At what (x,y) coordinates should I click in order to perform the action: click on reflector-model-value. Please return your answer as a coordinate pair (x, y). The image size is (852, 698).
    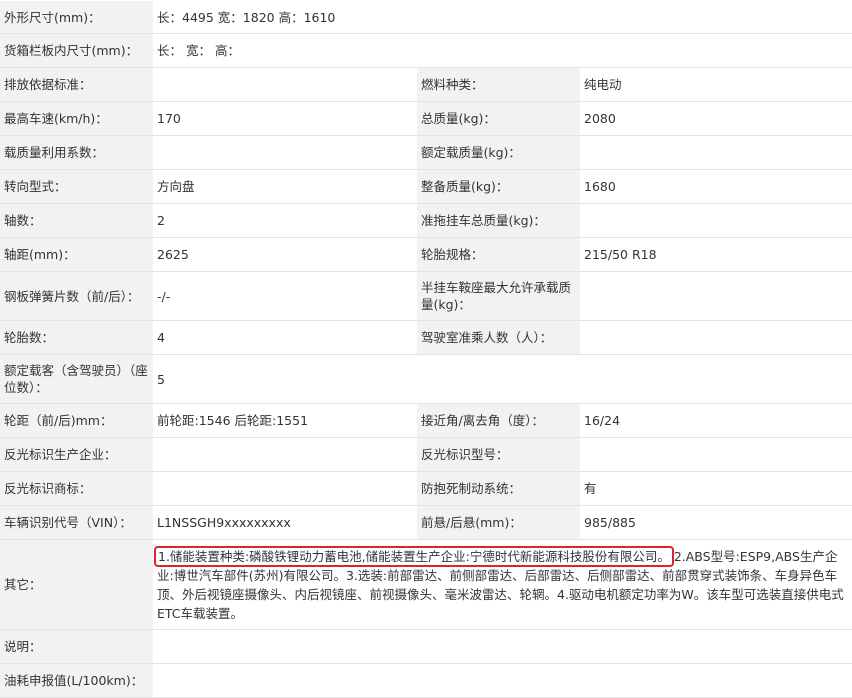
    Looking at the image, I should click on (716, 454).